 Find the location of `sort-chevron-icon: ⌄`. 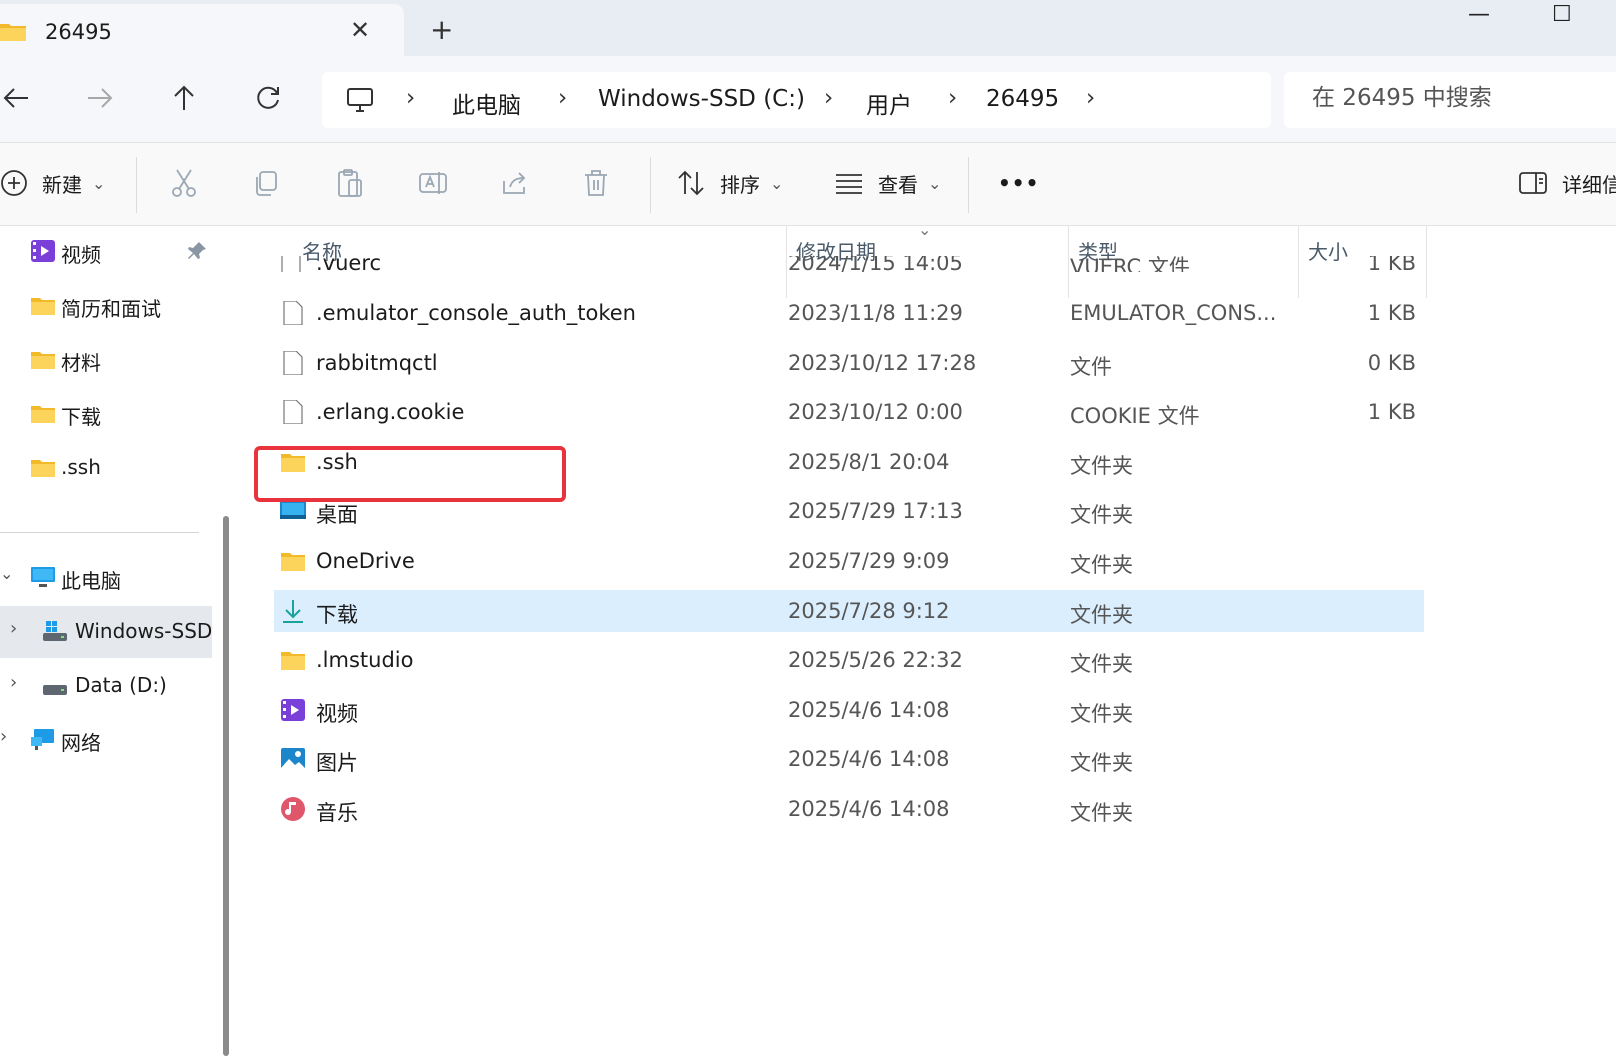

sort-chevron-icon: ⌄ is located at coordinates (925, 232).